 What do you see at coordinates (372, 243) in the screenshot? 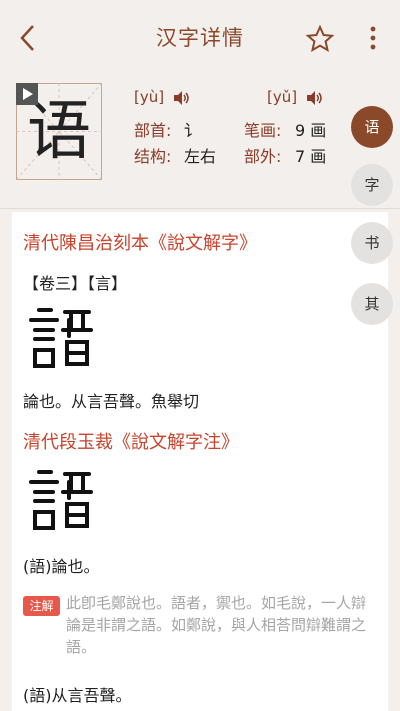
I see `tab-shu: 书` at bounding box center [372, 243].